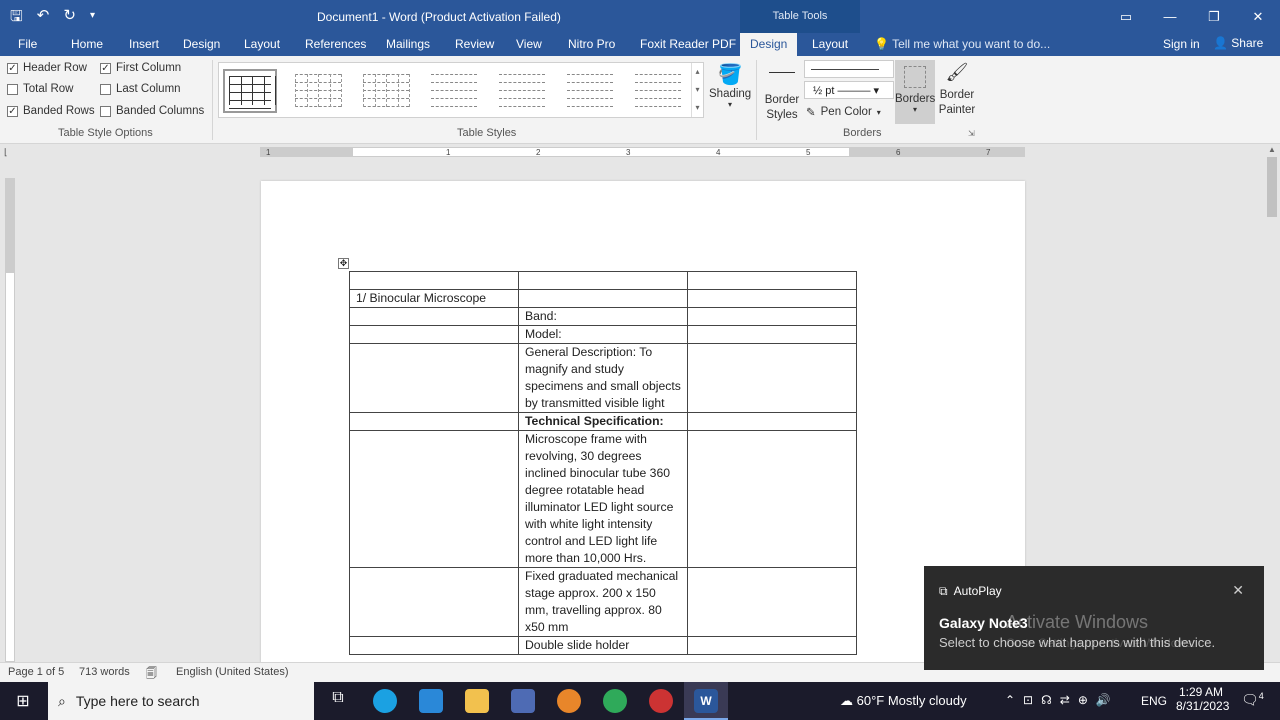 The width and height of the screenshot is (1280, 720). What do you see at coordinates (782, 93) in the screenshot?
I see `border-styles-button: Border Styles` at bounding box center [782, 93].